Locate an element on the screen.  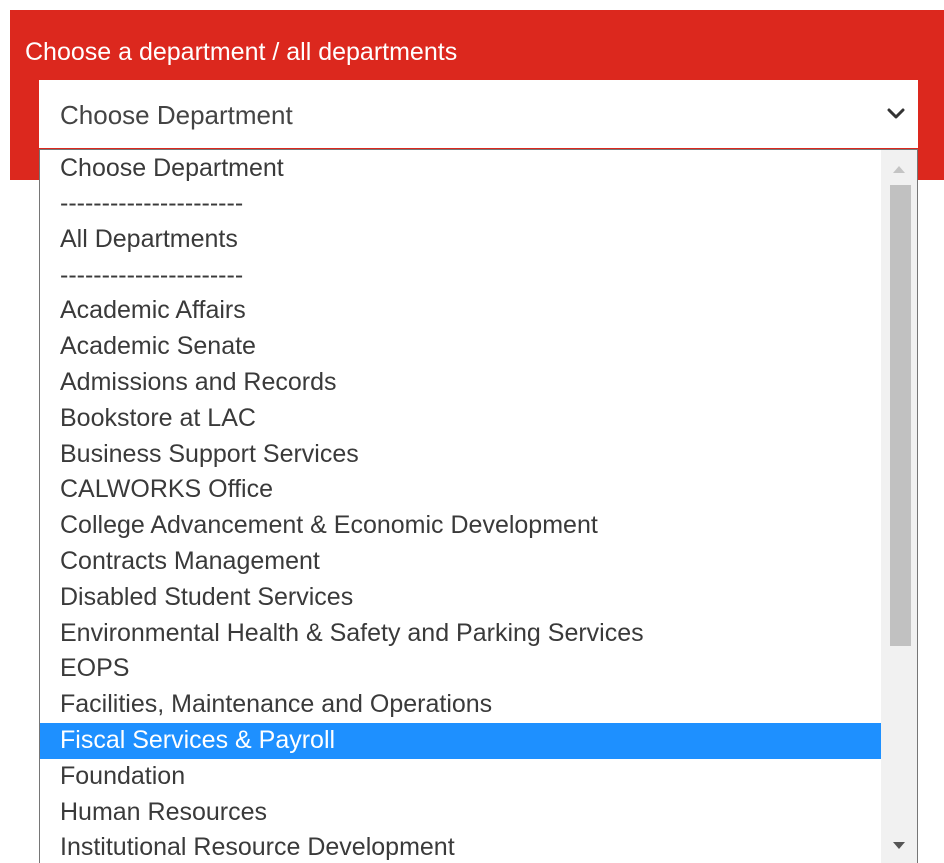
department-filter-label: Choose a department / all departments is located at coordinates (241, 52).